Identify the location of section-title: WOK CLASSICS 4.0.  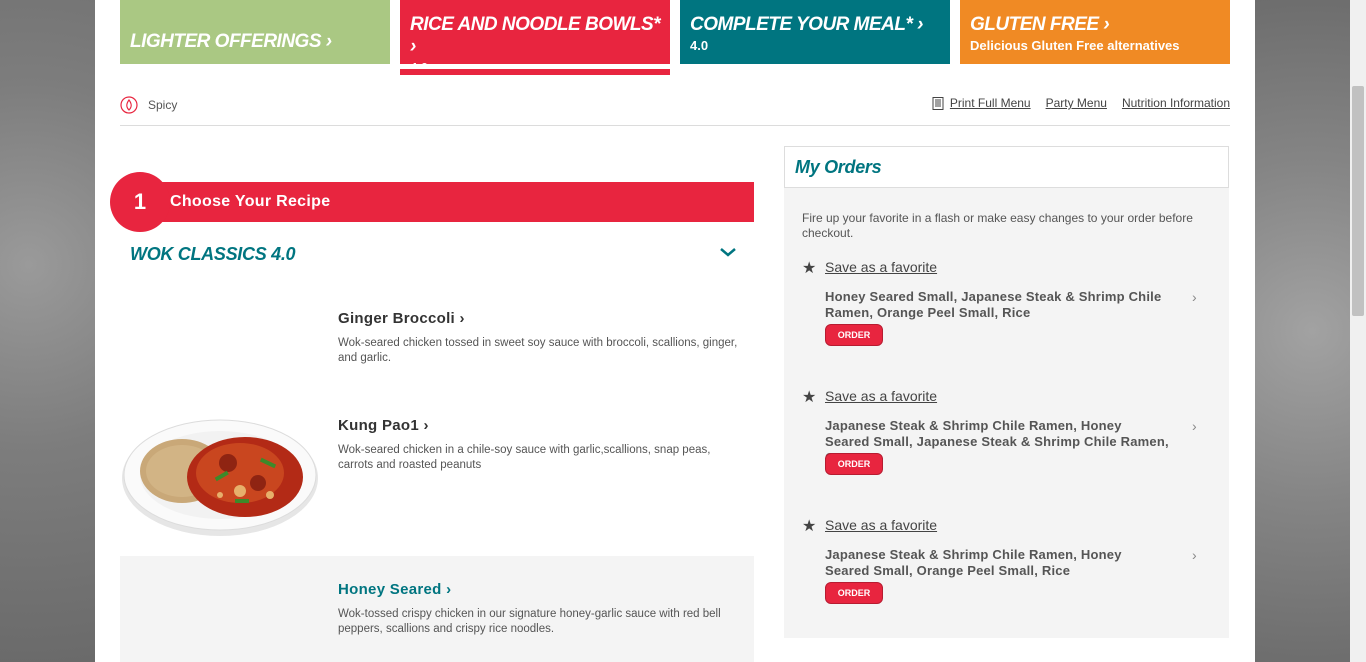
(213, 254).